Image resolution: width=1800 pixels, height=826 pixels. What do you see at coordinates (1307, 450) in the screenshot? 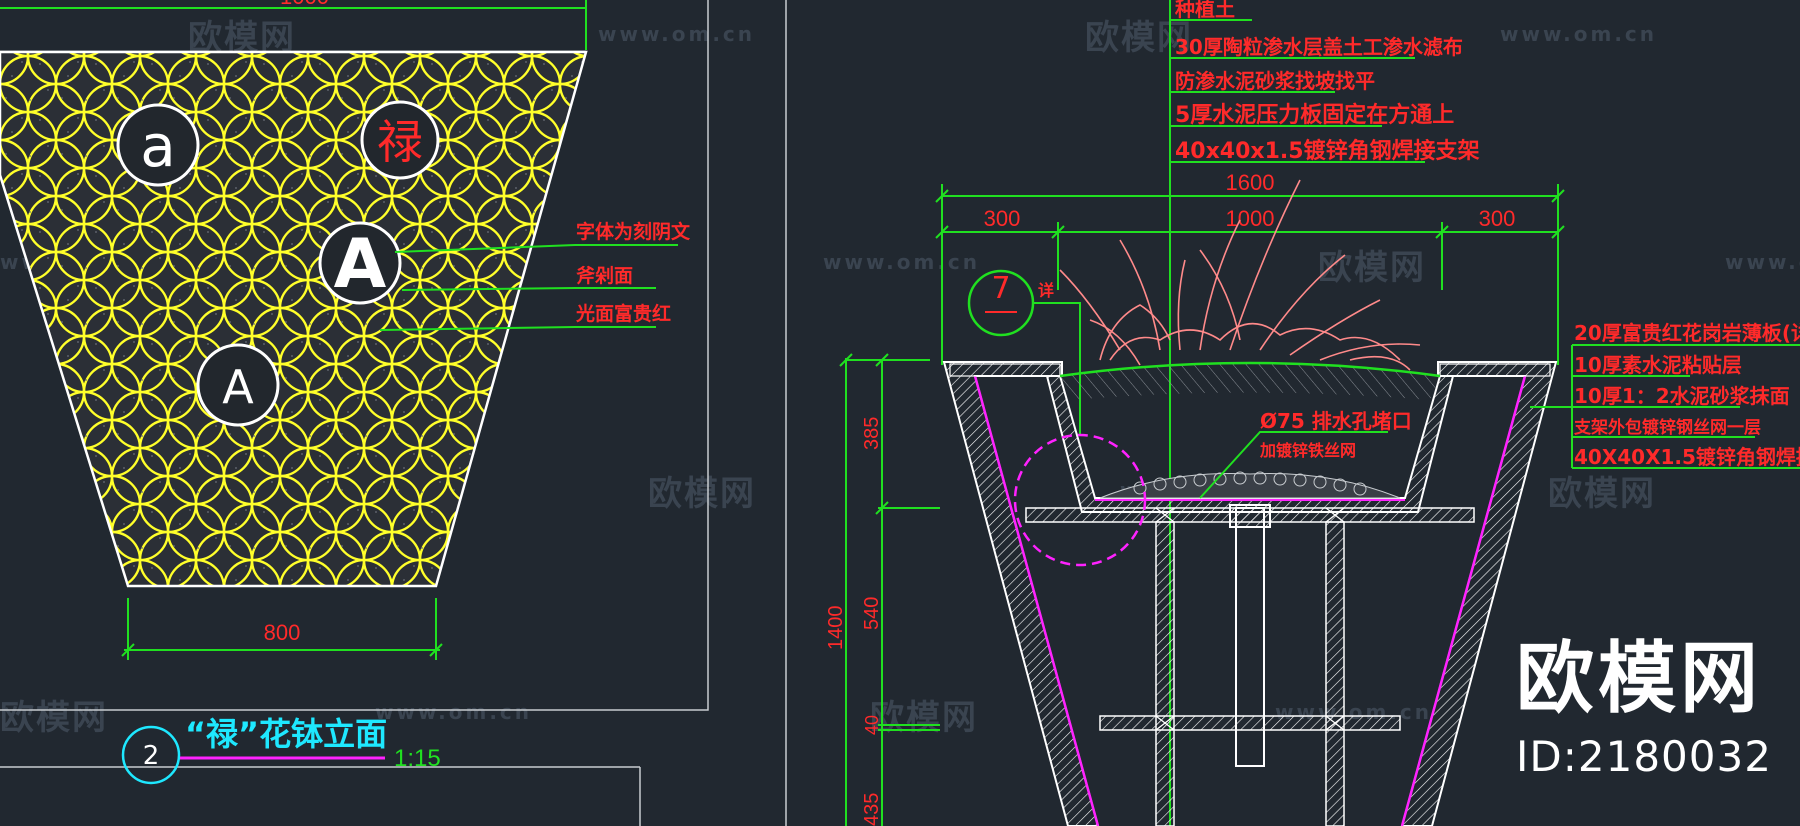
I see `drain-note: 加镀锌铁丝网` at bounding box center [1307, 450].